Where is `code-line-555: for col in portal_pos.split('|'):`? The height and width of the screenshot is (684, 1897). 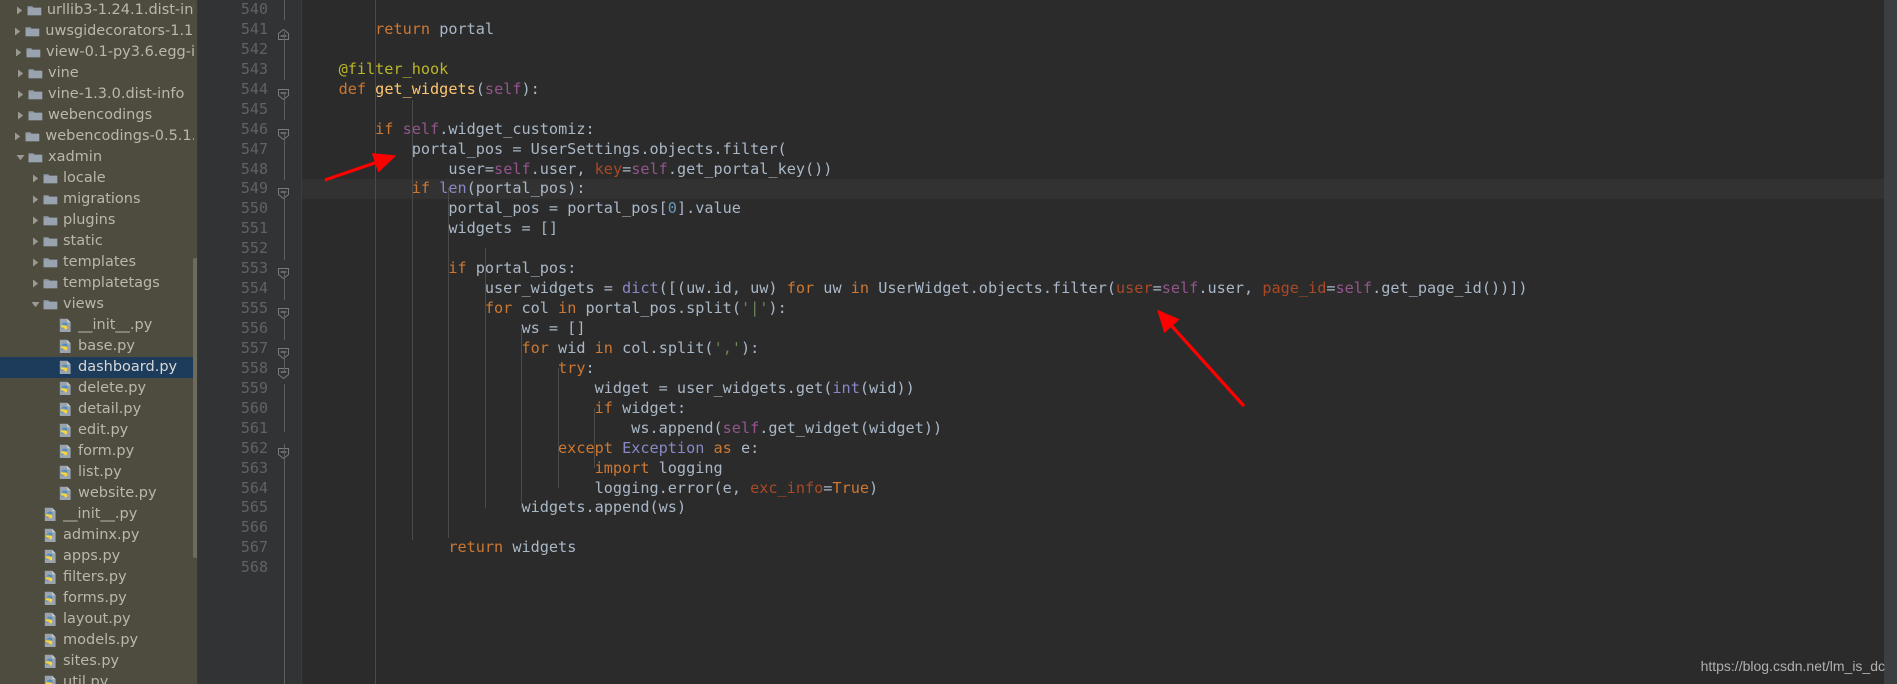
code-line-555: for col in portal_pos.split('|'): is located at coordinates (1099, 309).